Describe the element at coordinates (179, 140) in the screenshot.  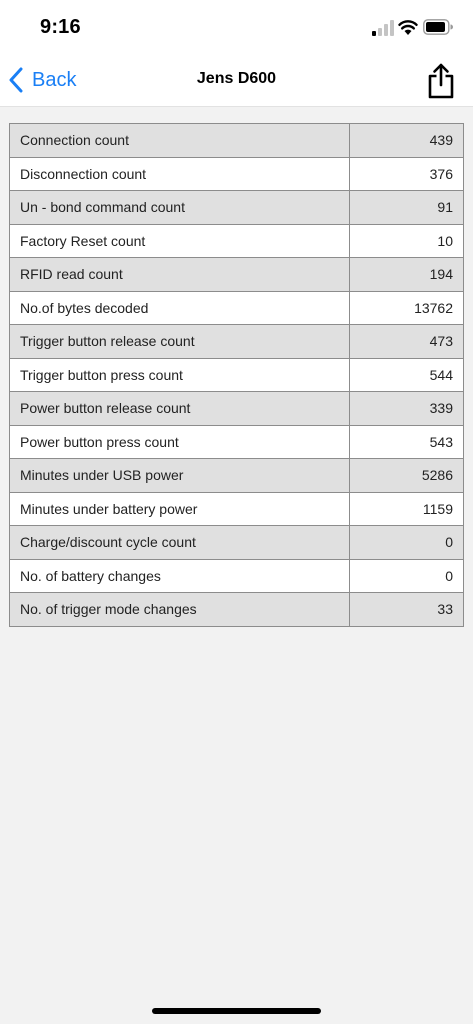
I see `row-label: Connection count` at that location.